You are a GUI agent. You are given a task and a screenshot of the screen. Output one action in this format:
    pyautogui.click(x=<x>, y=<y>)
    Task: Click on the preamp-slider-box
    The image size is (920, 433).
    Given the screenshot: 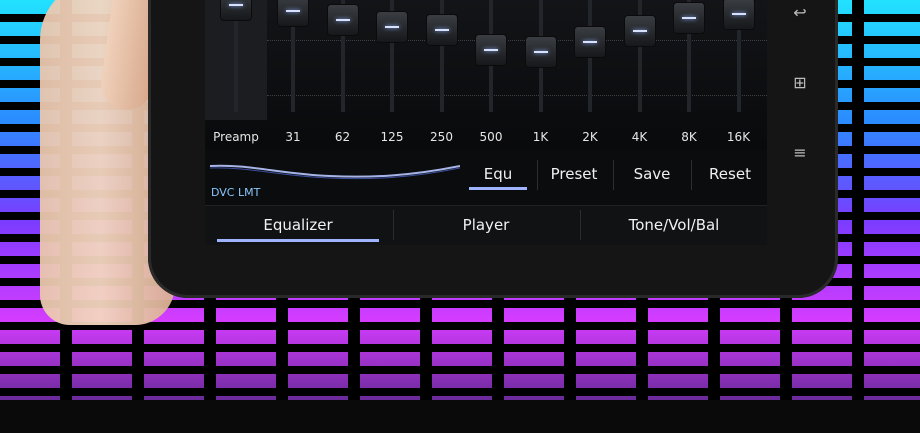 What is the action you would take?
    pyautogui.click(x=236, y=60)
    